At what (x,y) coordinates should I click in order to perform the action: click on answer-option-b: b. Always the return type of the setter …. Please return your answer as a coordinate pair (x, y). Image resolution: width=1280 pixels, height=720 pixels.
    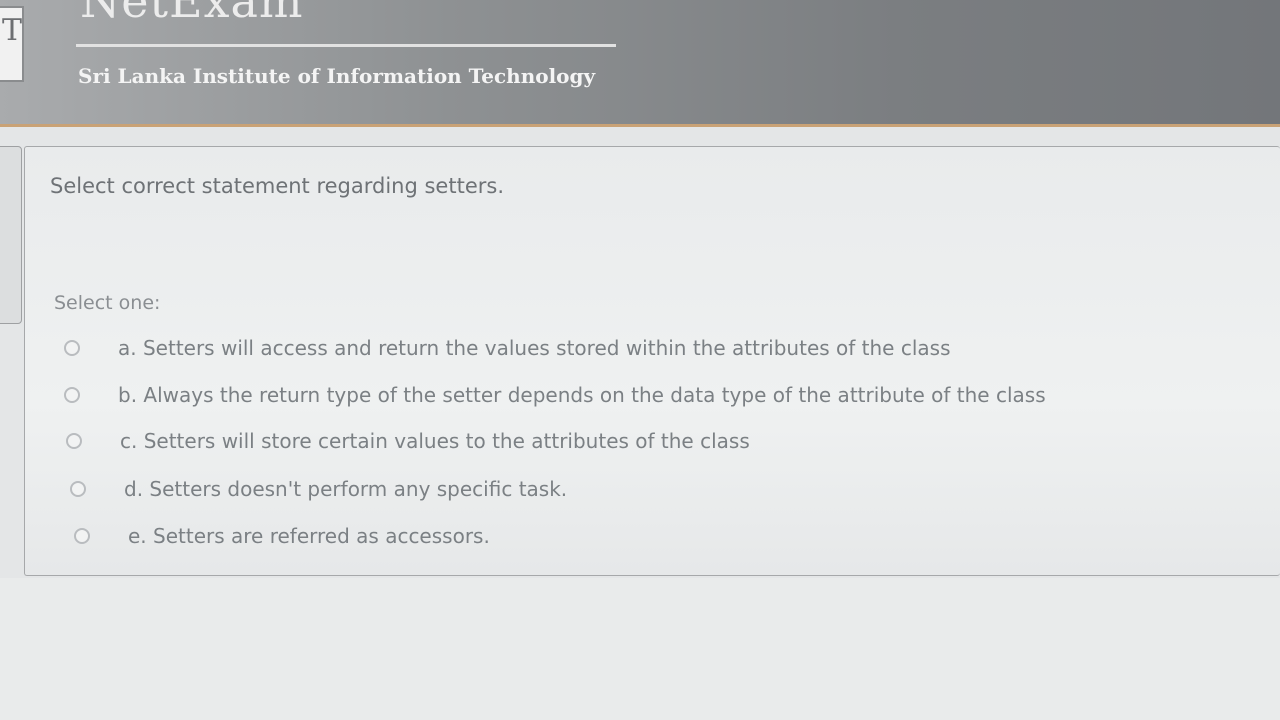
    Looking at the image, I should click on (555, 395).